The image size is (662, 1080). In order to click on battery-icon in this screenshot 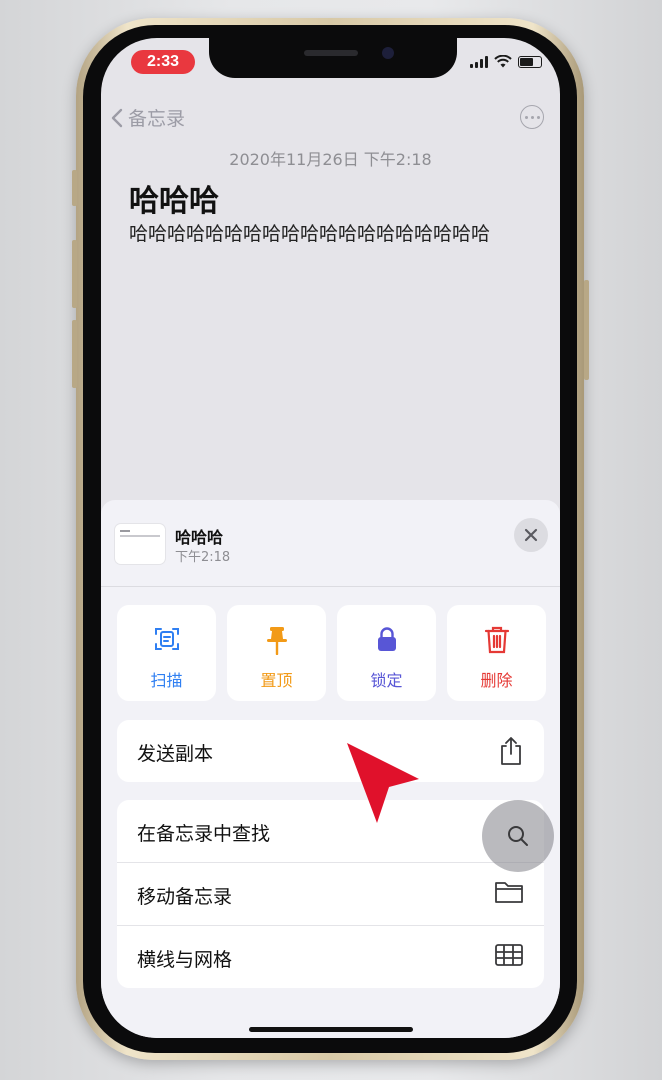, I will do `click(530, 62)`.